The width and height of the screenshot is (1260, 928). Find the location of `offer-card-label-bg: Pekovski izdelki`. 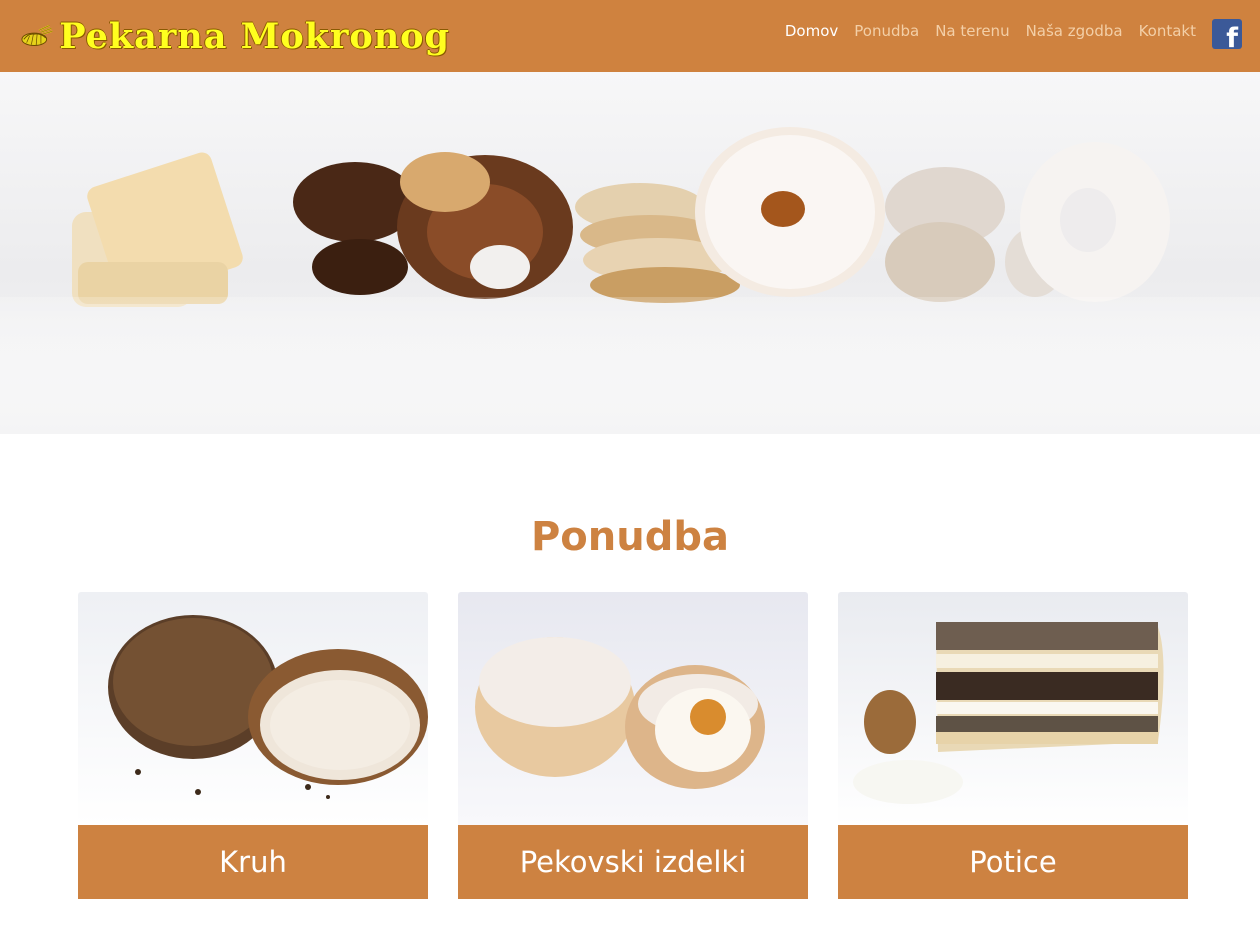

offer-card-label-bg: Pekovski izdelki is located at coordinates (633, 862).